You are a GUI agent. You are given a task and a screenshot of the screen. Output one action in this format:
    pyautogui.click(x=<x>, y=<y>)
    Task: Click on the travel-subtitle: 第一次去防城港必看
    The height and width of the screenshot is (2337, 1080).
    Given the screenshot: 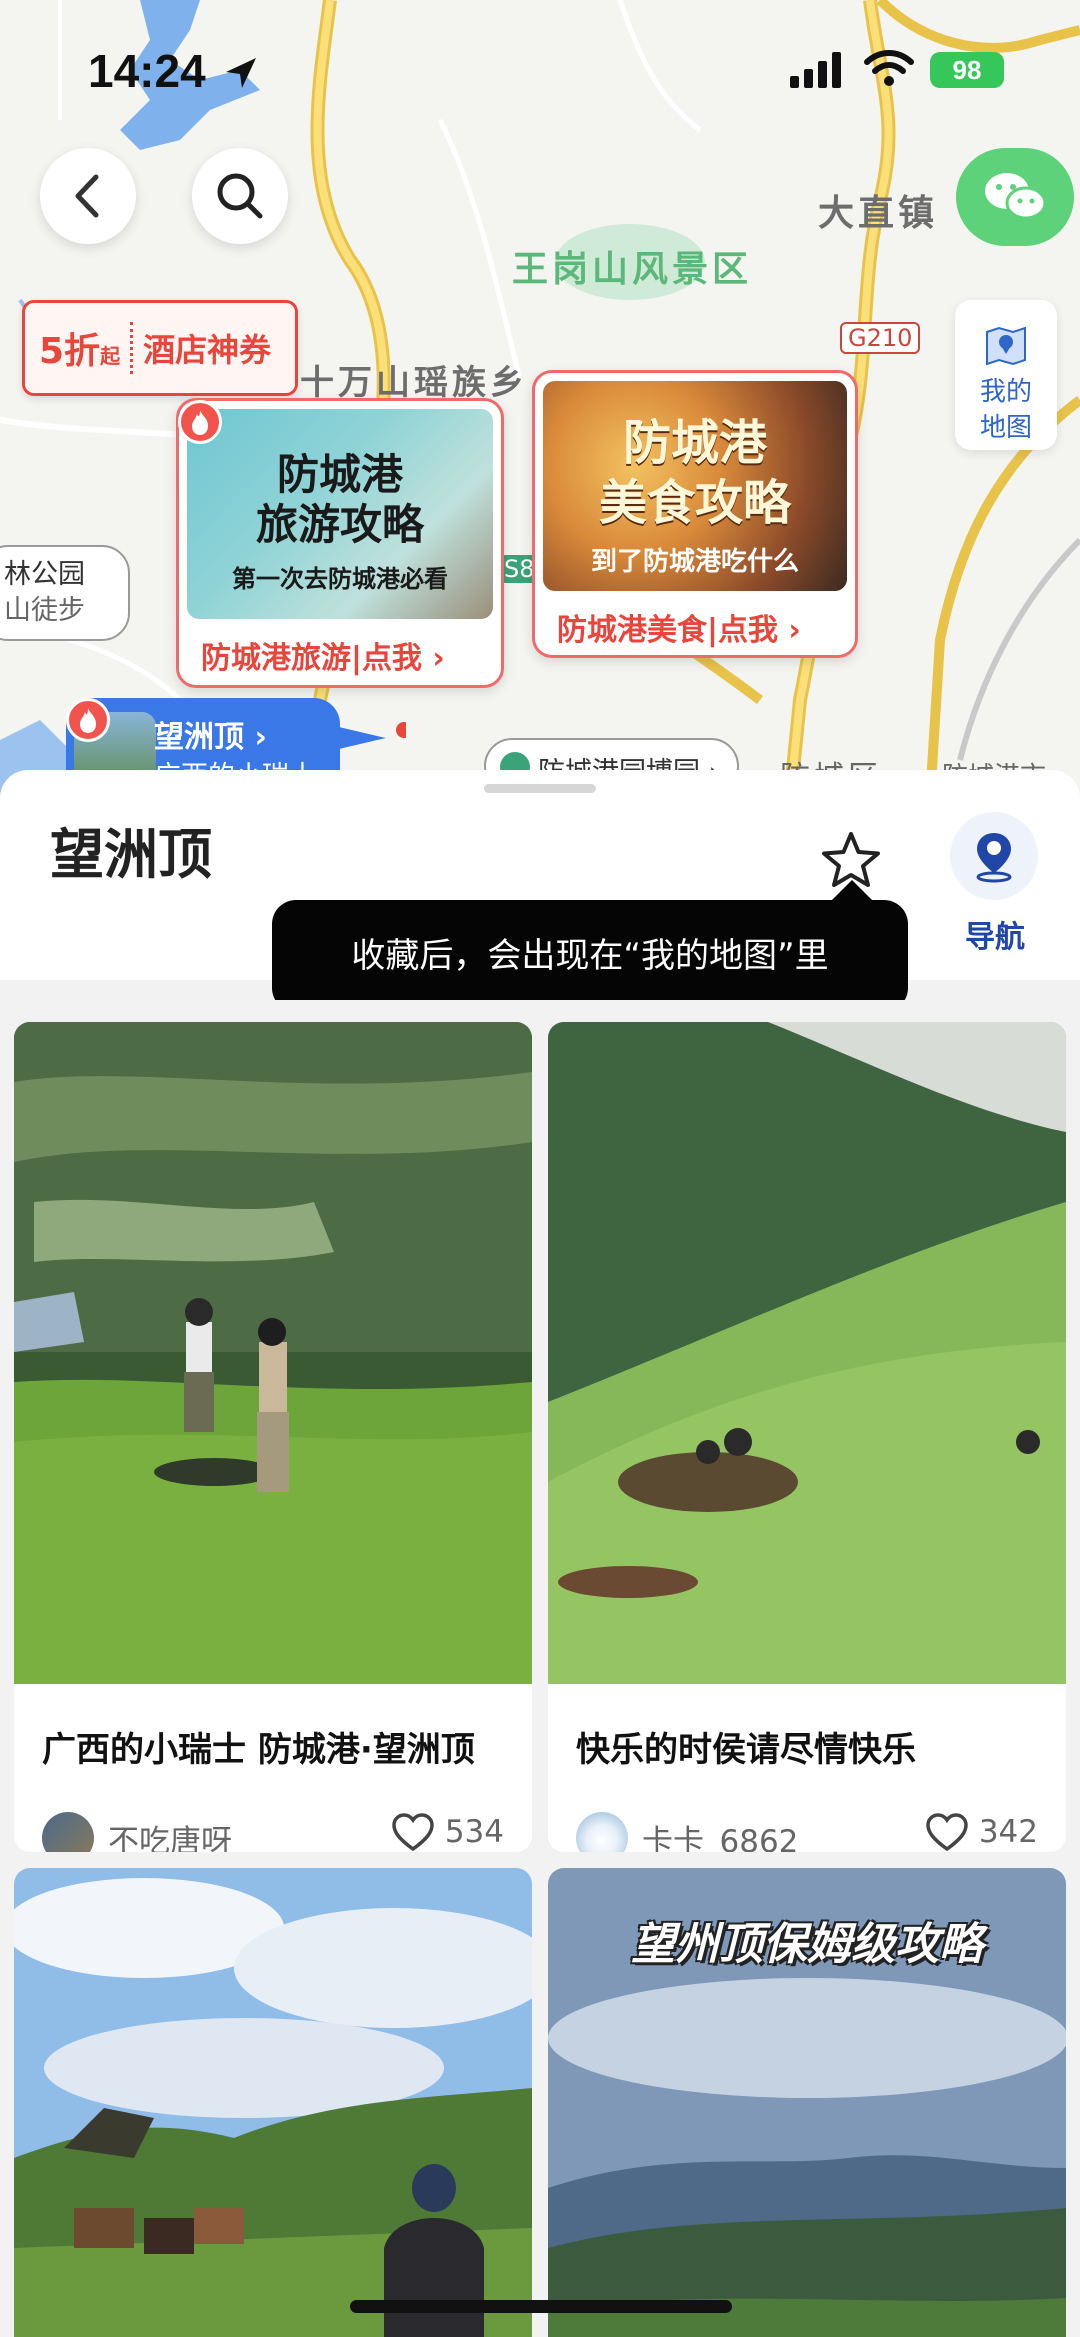 What is the action you would take?
    pyautogui.click(x=340, y=579)
    